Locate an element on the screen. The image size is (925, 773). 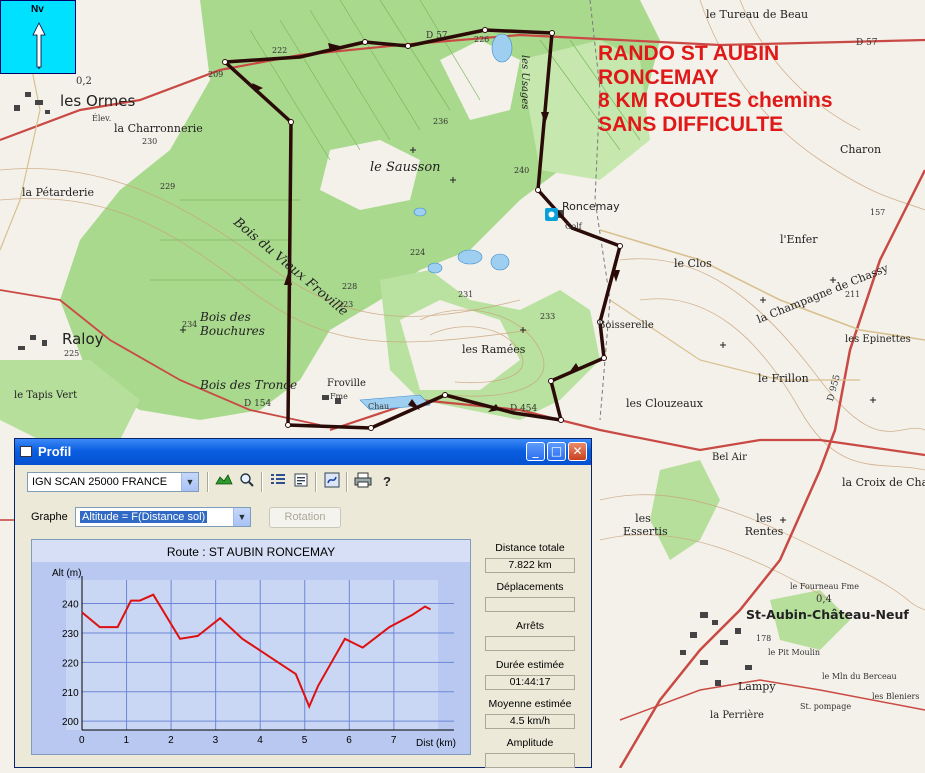
properties-icon is located at coordinates (301, 482).